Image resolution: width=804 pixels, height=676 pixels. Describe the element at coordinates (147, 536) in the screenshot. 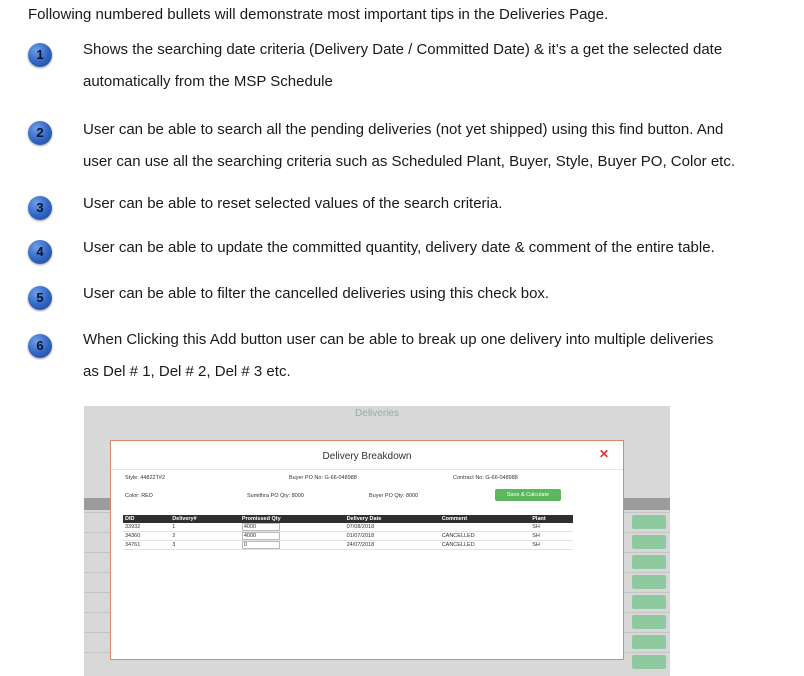

I see `did-cell: 34360` at that location.